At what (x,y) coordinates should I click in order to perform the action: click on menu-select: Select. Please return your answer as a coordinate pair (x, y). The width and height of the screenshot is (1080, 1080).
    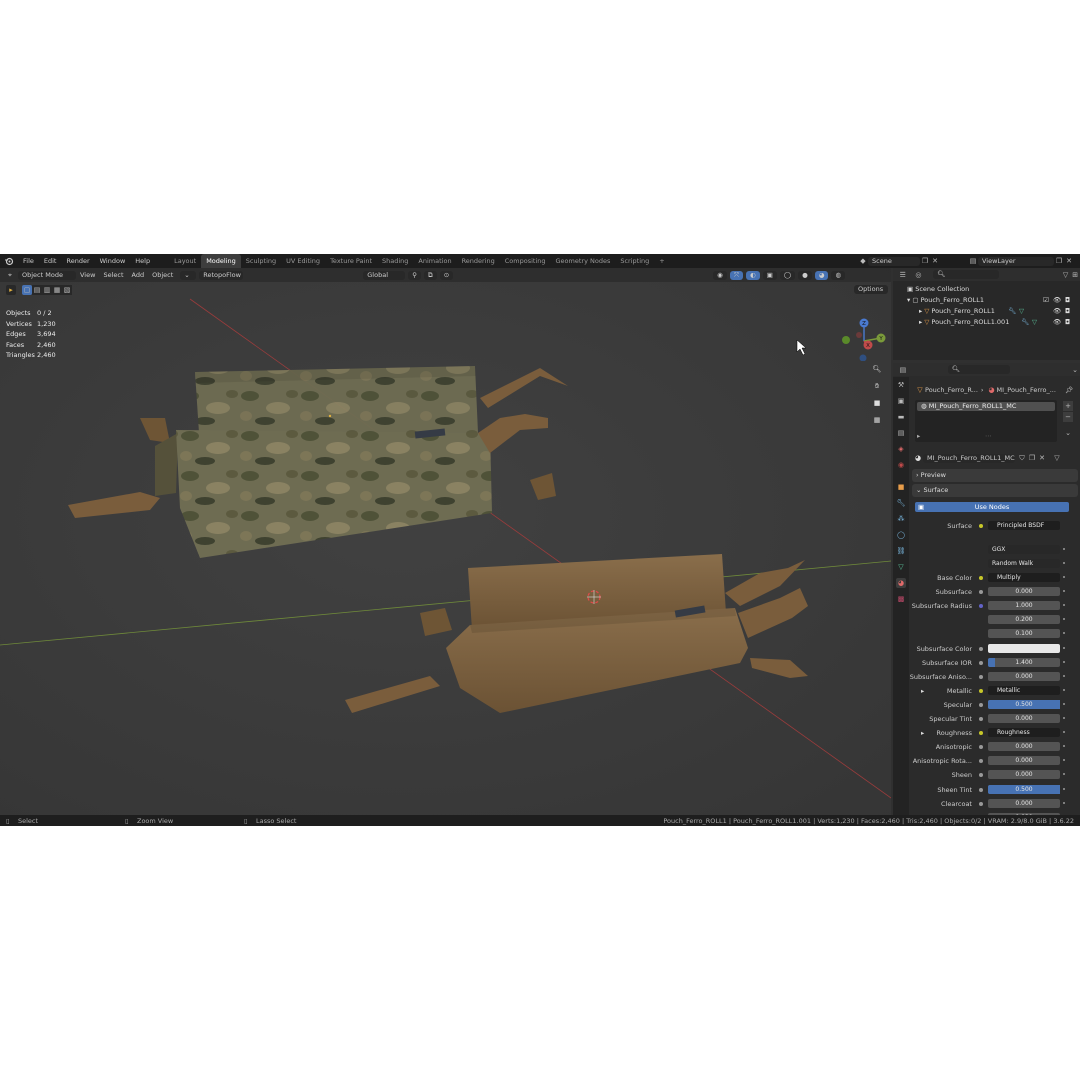
    Looking at the image, I should click on (113, 275).